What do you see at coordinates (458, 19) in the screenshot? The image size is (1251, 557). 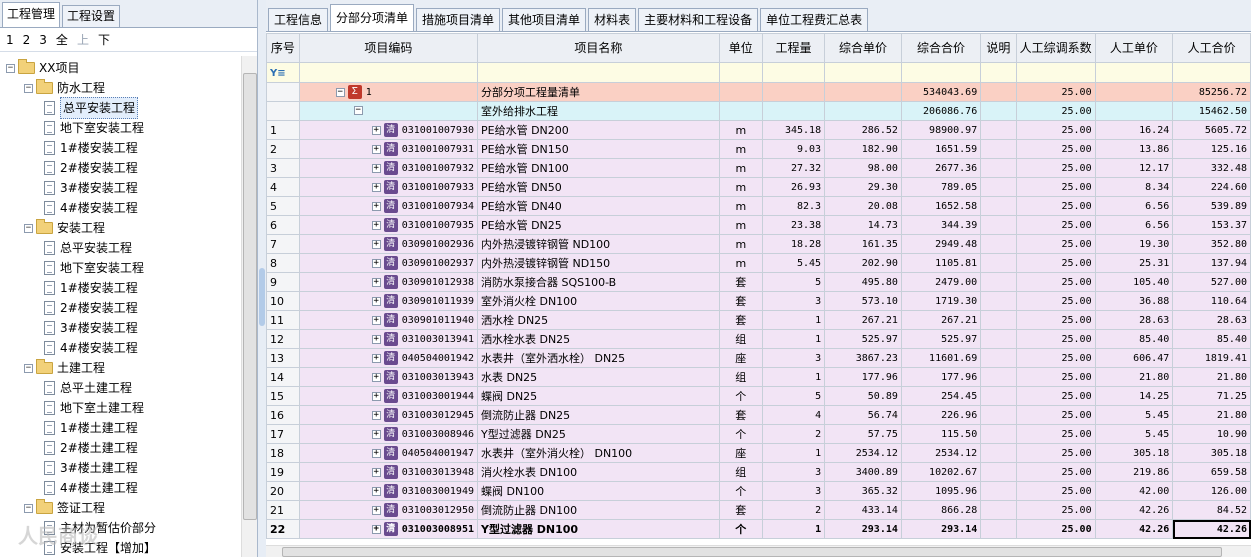 I see `tab-bill-2: 措施项目清单` at bounding box center [458, 19].